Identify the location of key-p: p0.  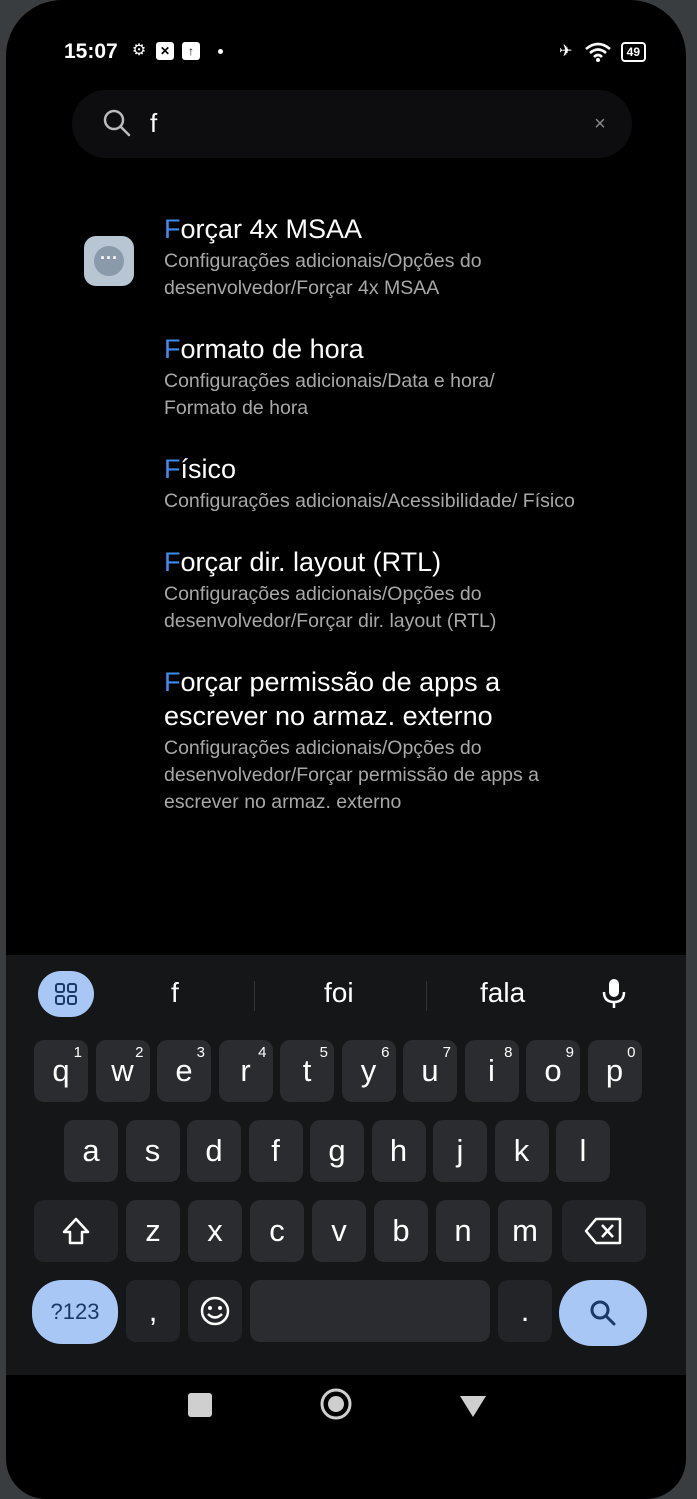
(614, 1071).